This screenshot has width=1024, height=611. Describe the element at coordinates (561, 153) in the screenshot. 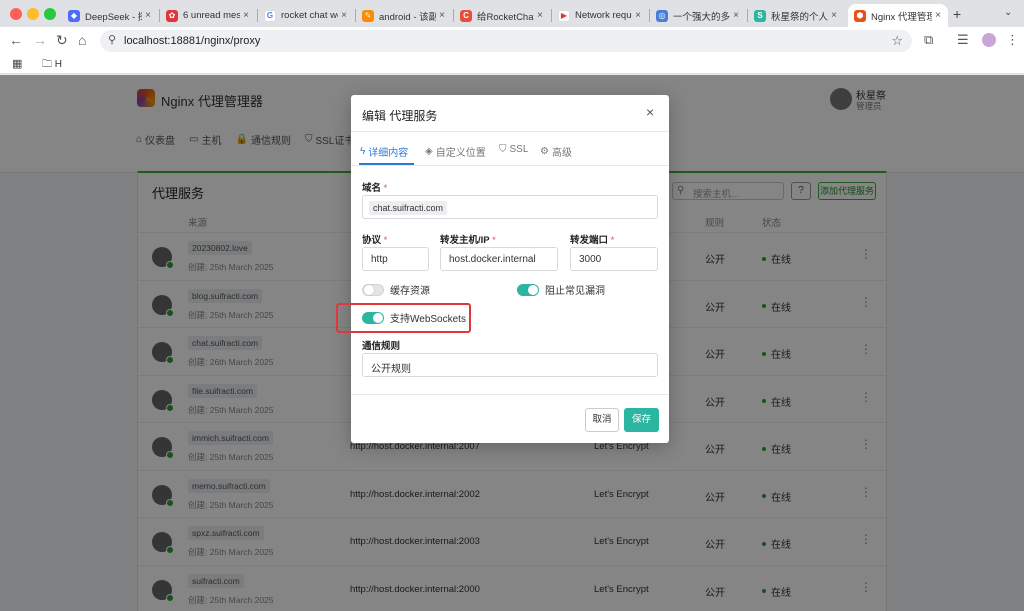

I see `tab-label: 高级` at that location.